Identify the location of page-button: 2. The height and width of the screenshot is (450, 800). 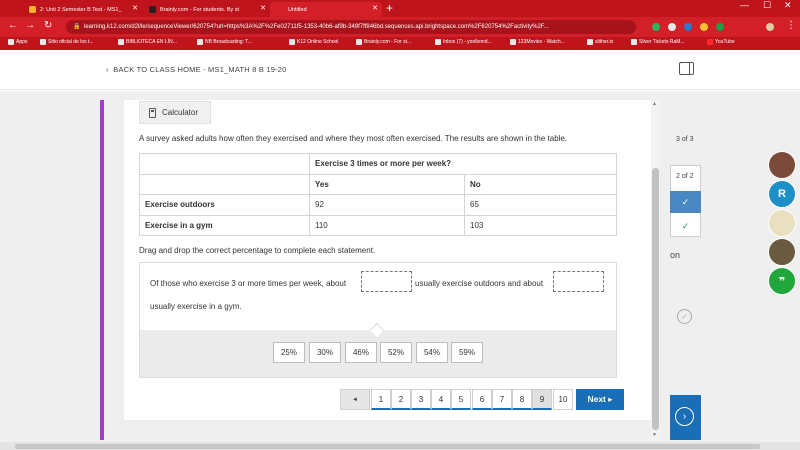
(401, 399).